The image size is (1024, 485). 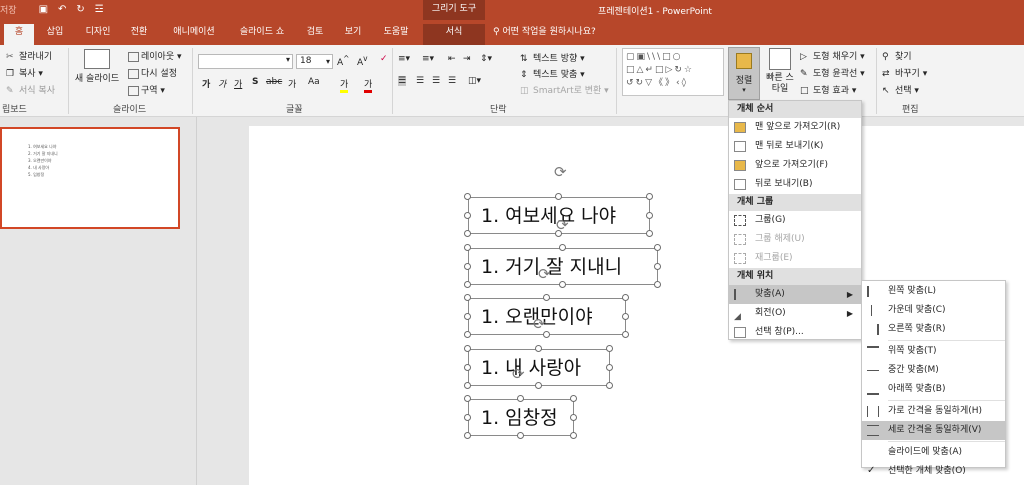 I want to click on bullets-button: ≡▾, so click(x=404, y=59).